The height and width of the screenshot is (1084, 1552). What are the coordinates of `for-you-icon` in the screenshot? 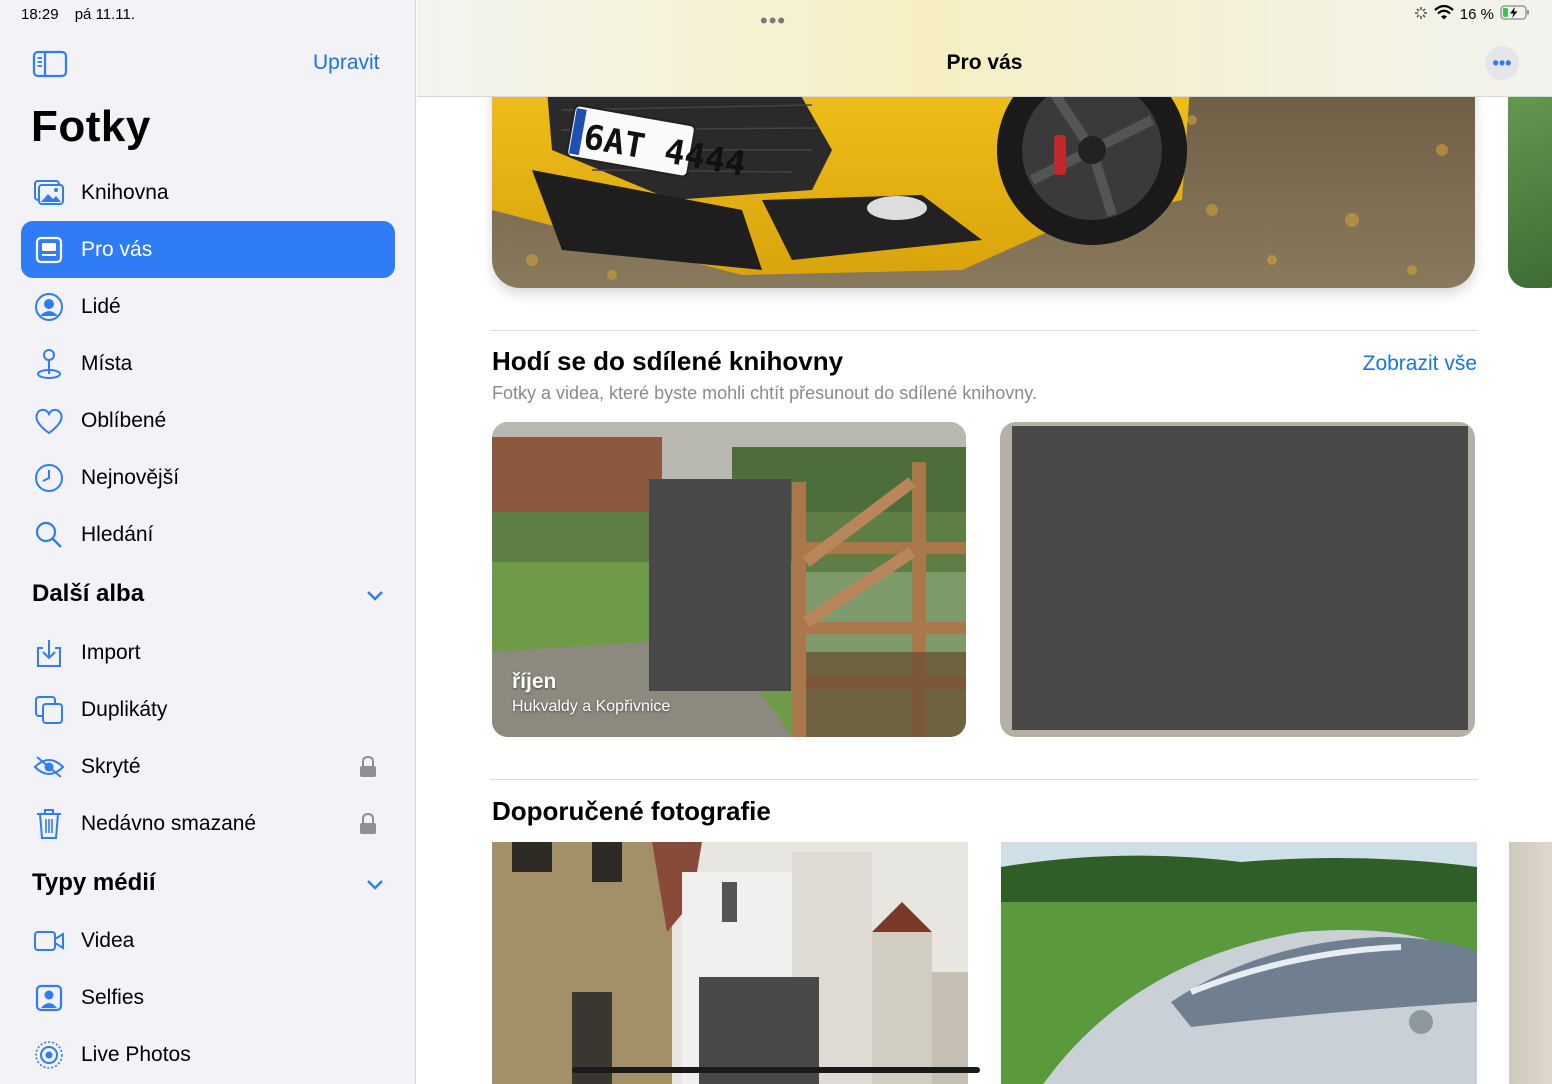 It's located at (49, 250).